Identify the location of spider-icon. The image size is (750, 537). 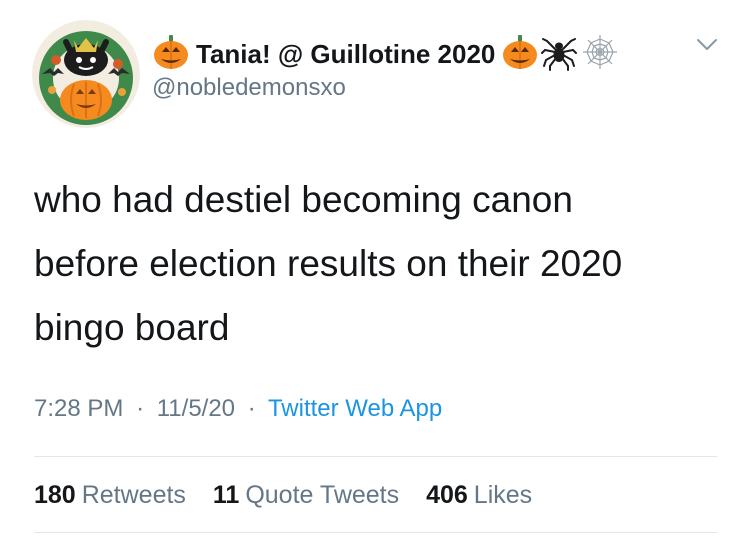
(559, 54).